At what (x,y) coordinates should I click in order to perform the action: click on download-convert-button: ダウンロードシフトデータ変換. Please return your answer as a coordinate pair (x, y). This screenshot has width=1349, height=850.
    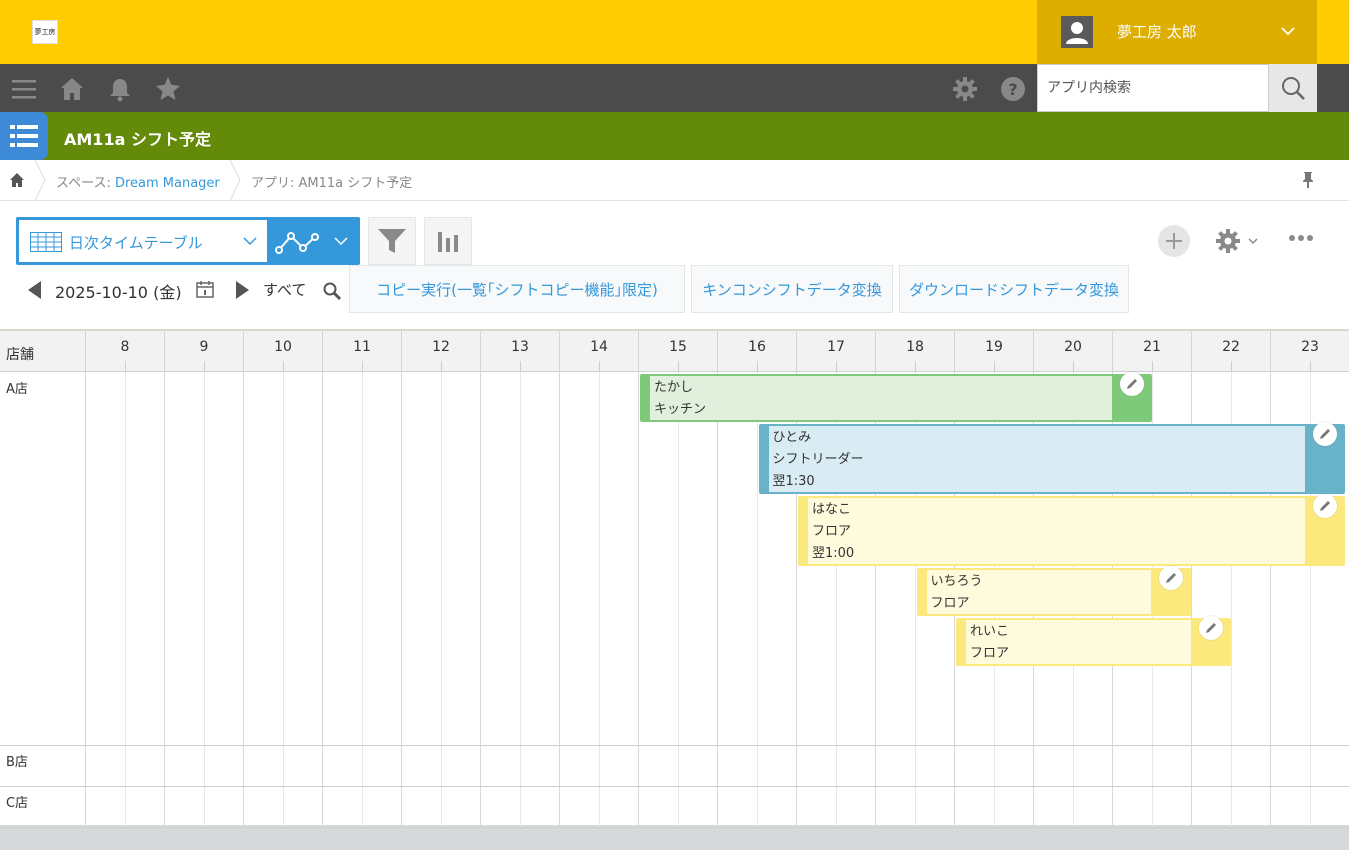
    Looking at the image, I should click on (1014, 289).